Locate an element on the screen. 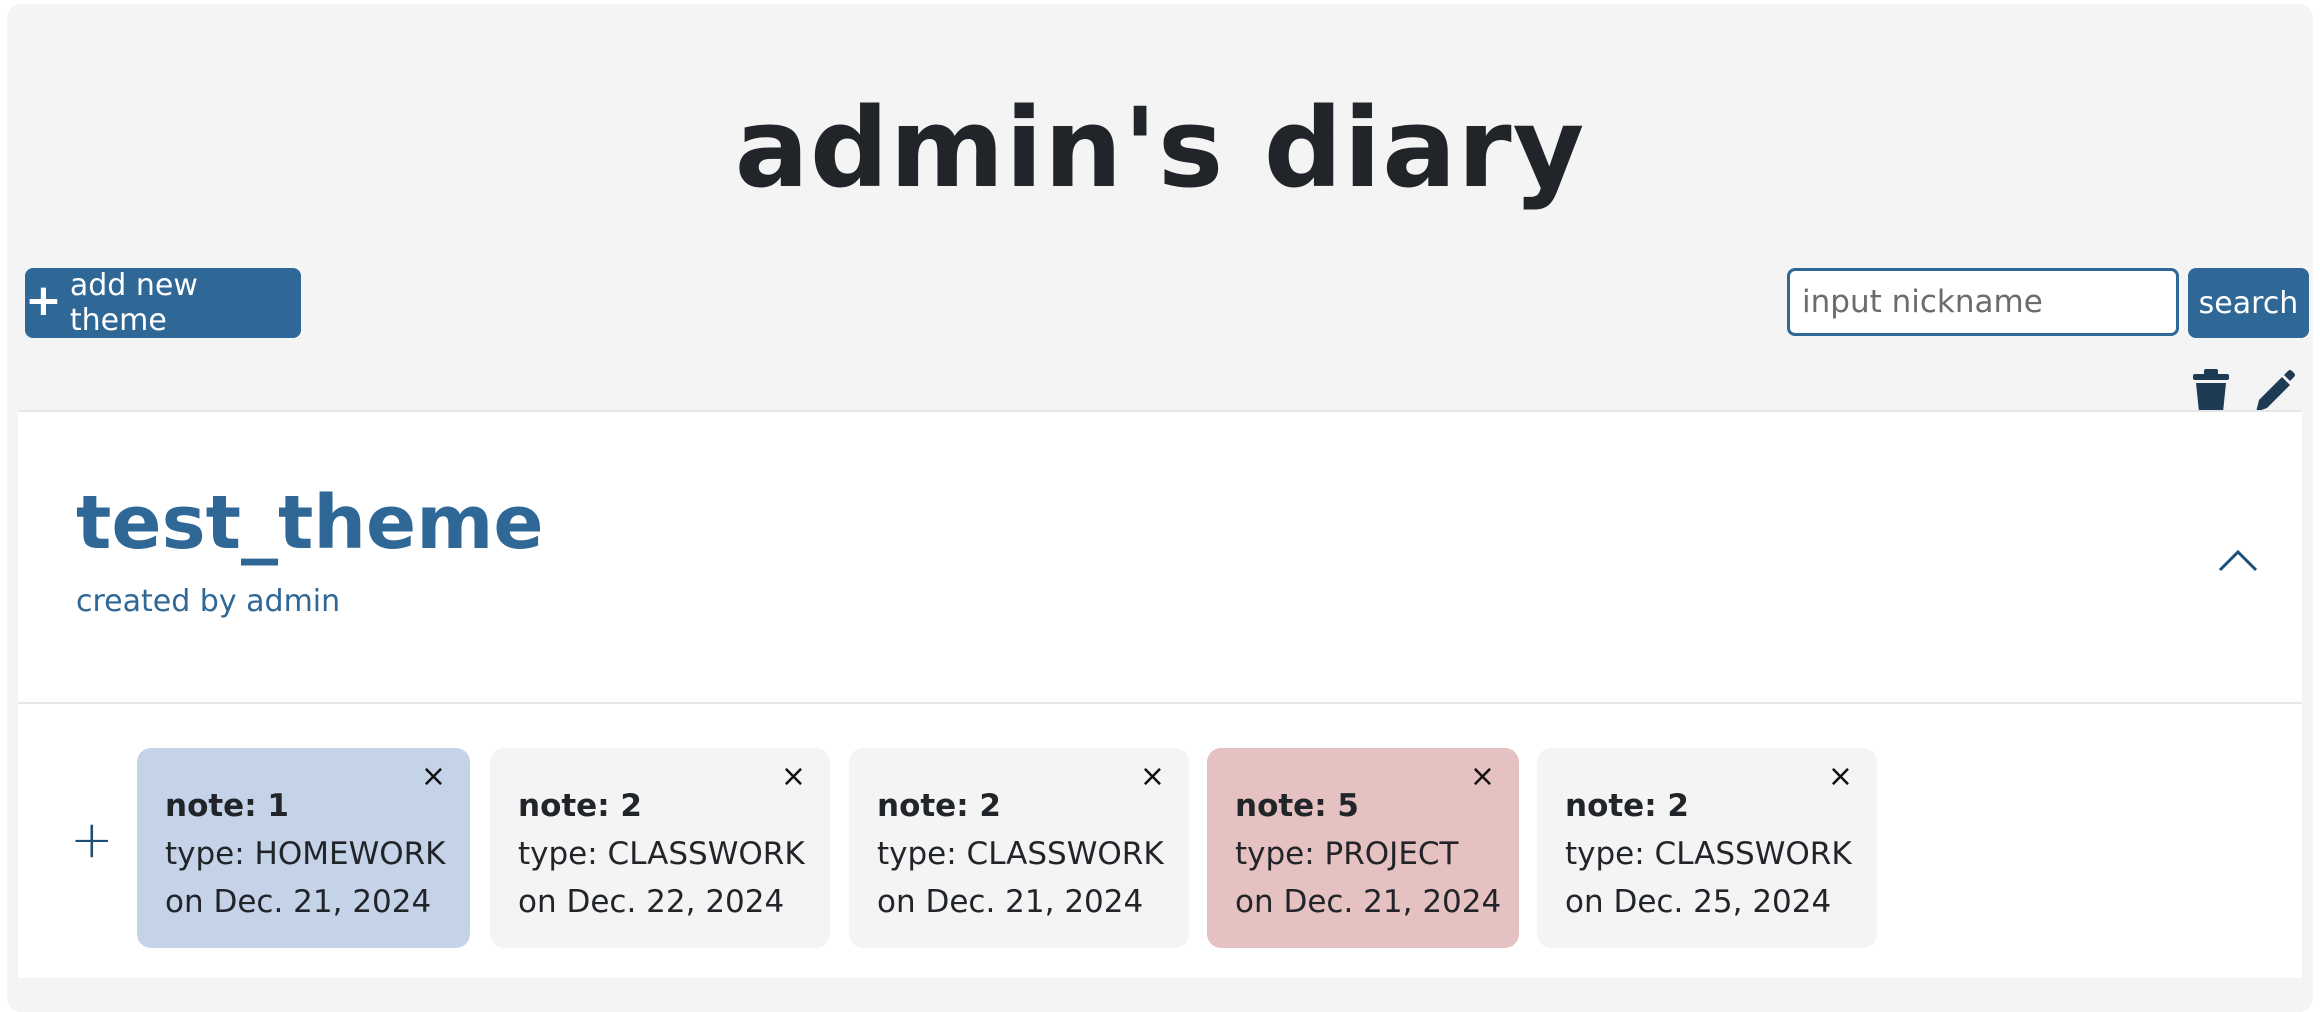 This screenshot has height=1012, width=2320. add-new-theme-button: + add new theme is located at coordinates (163, 303).